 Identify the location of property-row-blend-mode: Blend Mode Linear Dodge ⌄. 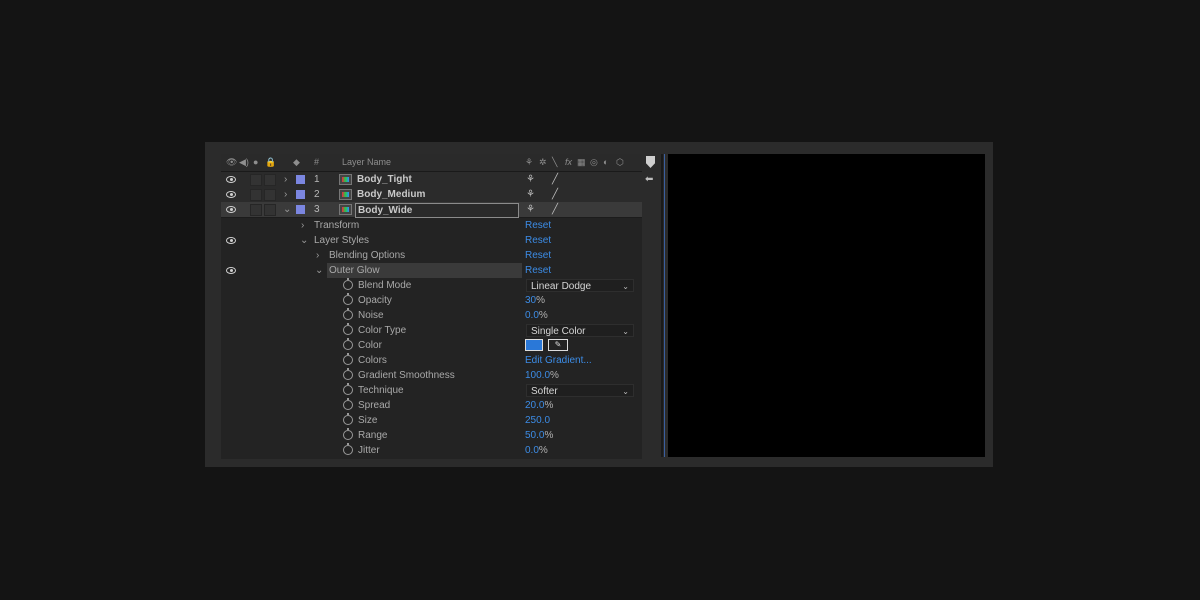
(431, 285).